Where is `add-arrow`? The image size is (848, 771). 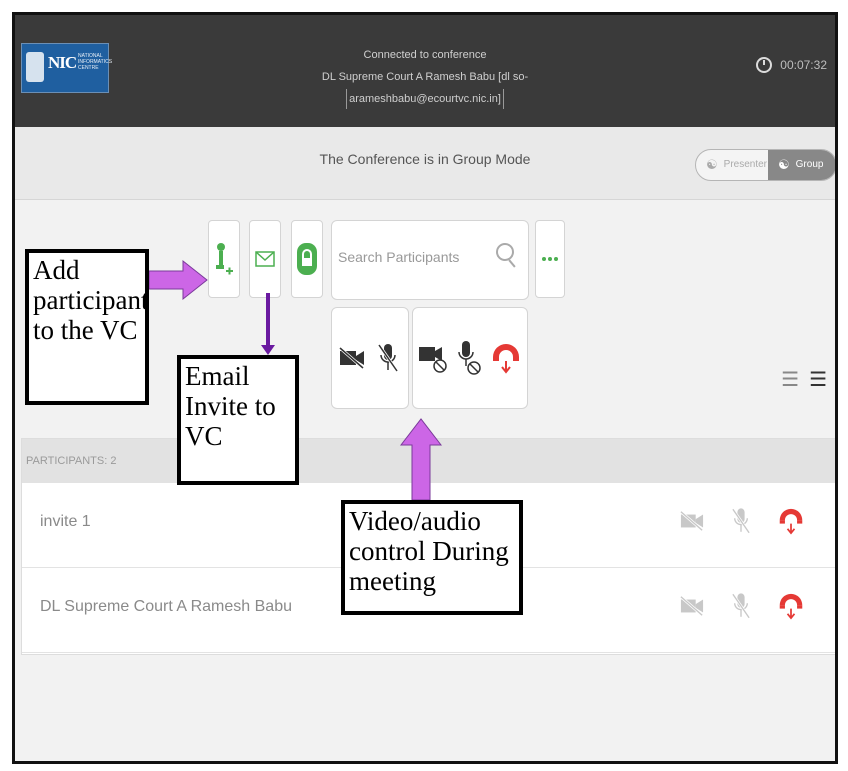 add-arrow is located at coordinates (178, 280).